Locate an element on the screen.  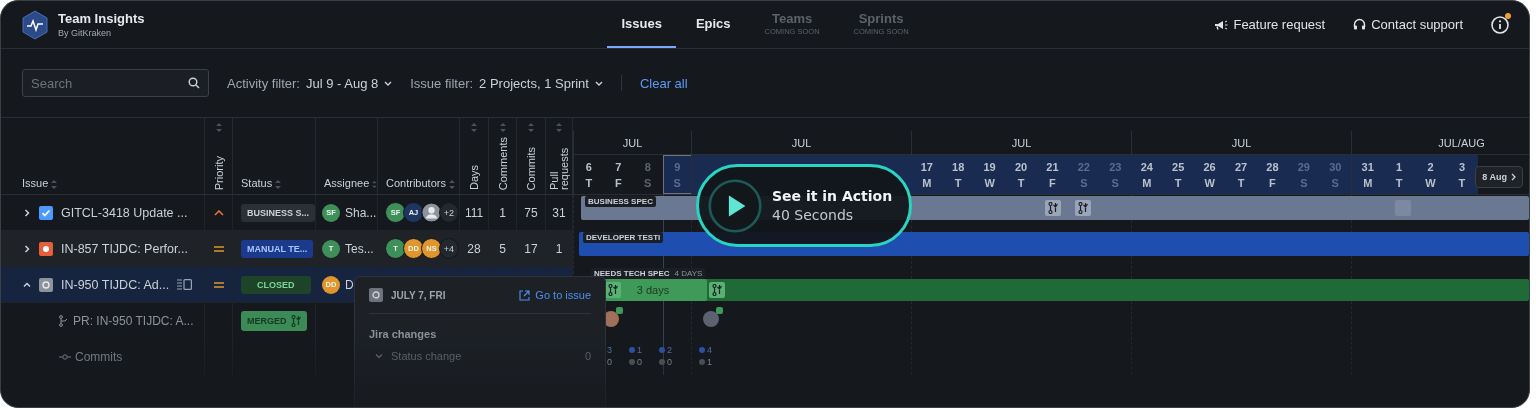
day-cell: 31 M is located at coordinates (1368, 174).